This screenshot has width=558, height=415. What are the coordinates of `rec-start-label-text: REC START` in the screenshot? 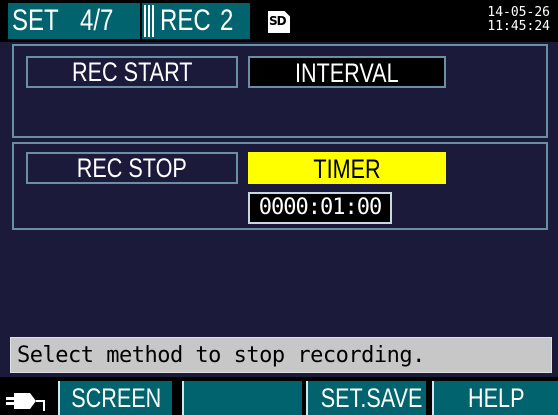 It's located at (132, 72).